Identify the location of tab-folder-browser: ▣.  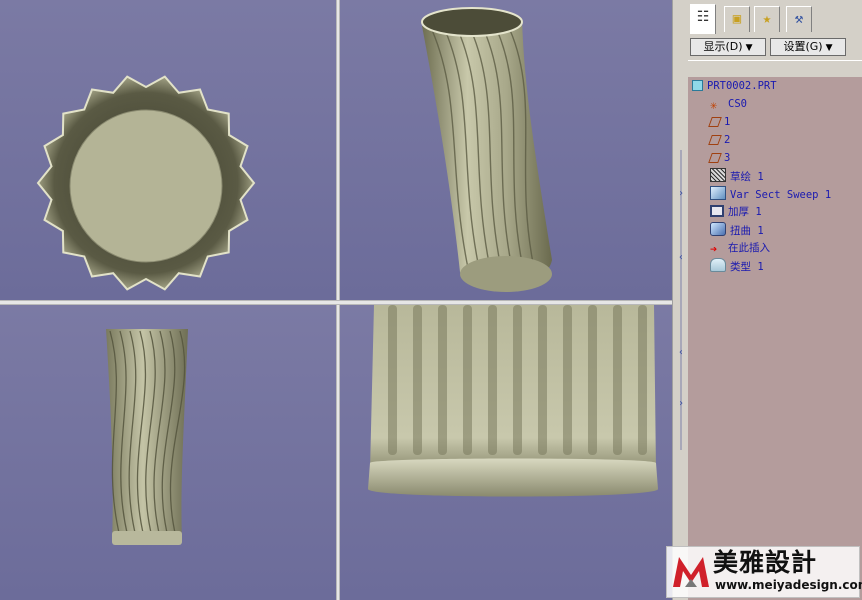
(737, 19).